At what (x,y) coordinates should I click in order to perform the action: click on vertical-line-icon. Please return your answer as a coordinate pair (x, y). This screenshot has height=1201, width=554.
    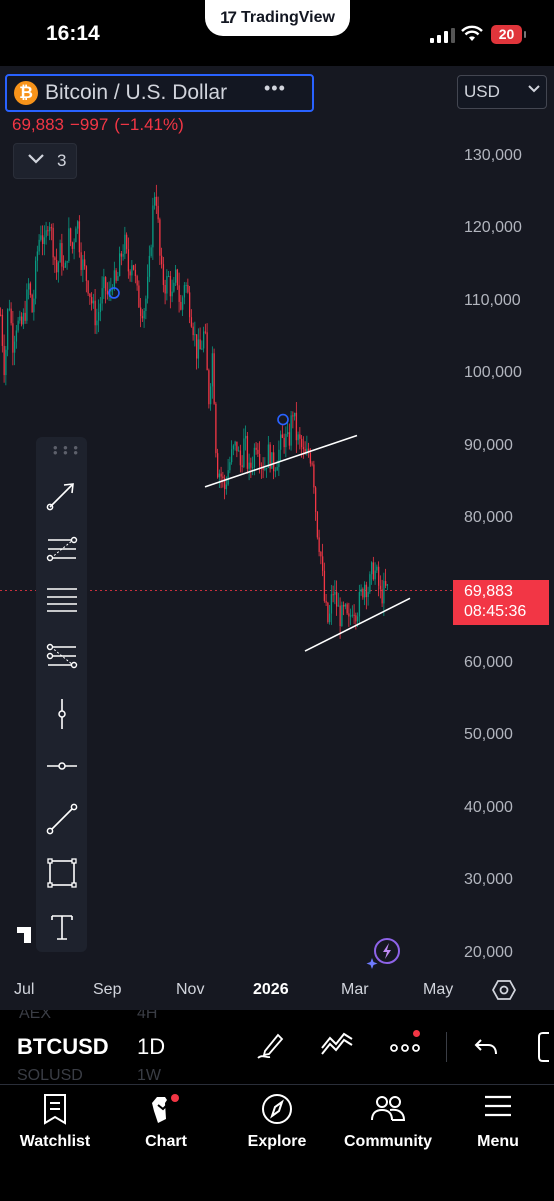
    Looking at the image, I should click on (61, 714).